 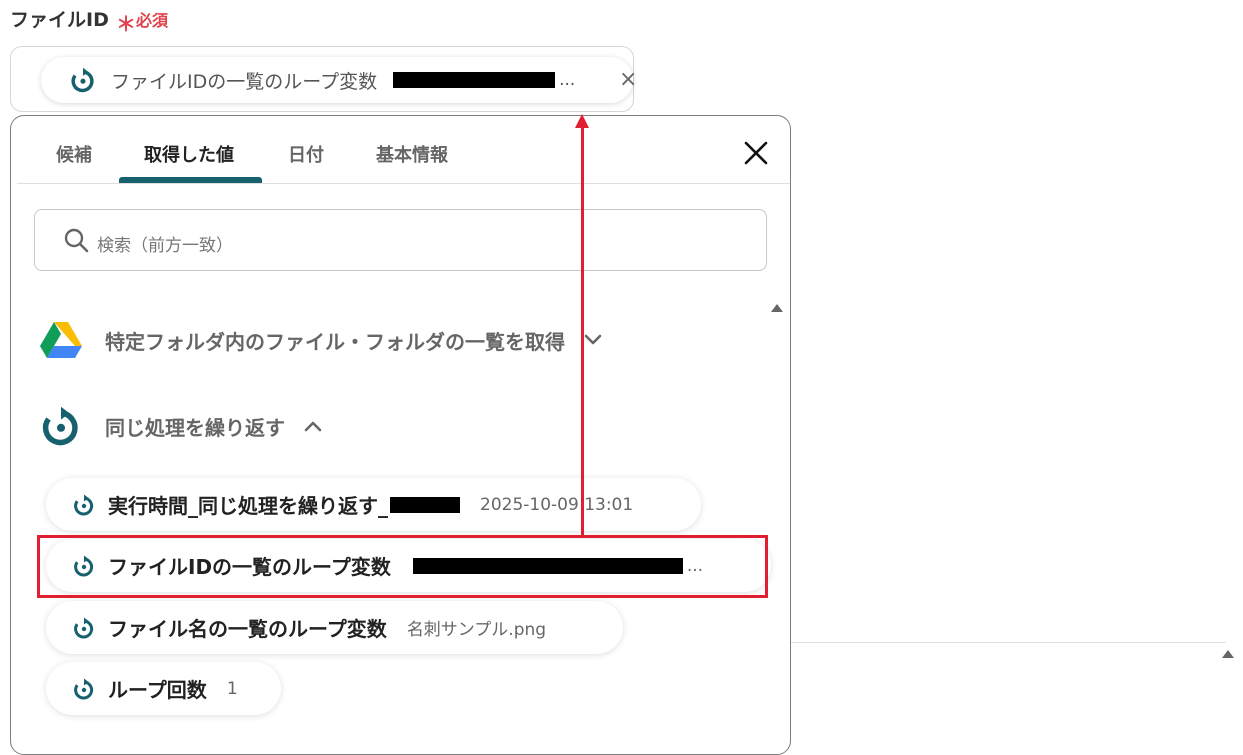 What do you see at coordinates (756, 153) in the screenshot?
I see `close-icon` at bounding box center [756, 153].